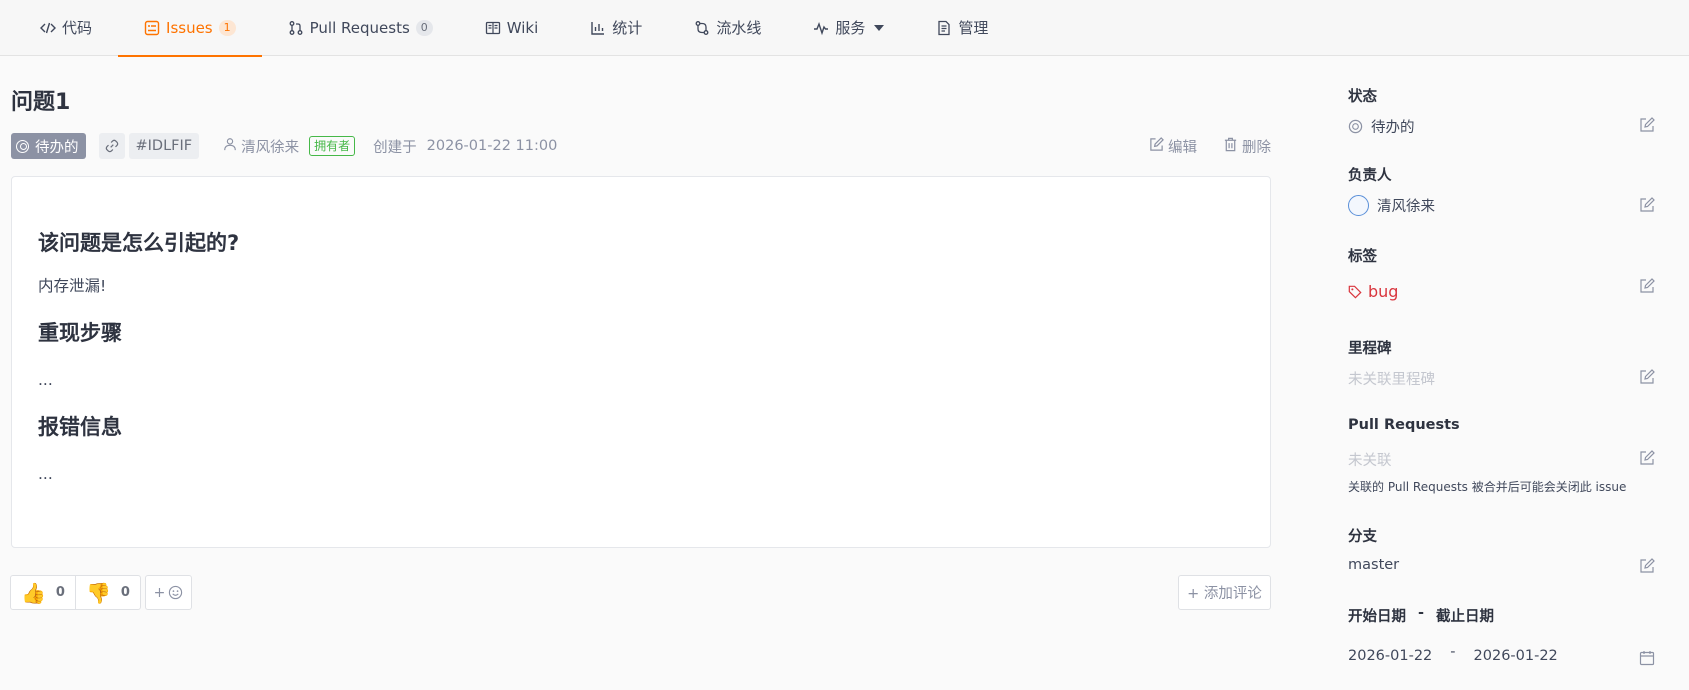 The image size is (1689, 690). Describe the element at coordinates (1647, 286) in the screenshot. I see `edit-labels-icon` at that location.